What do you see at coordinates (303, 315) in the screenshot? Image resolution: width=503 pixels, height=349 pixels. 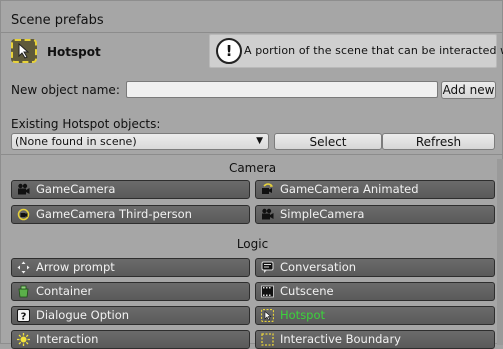 I see `prefab-label: Hotspot` at bounding box center [303, 315].